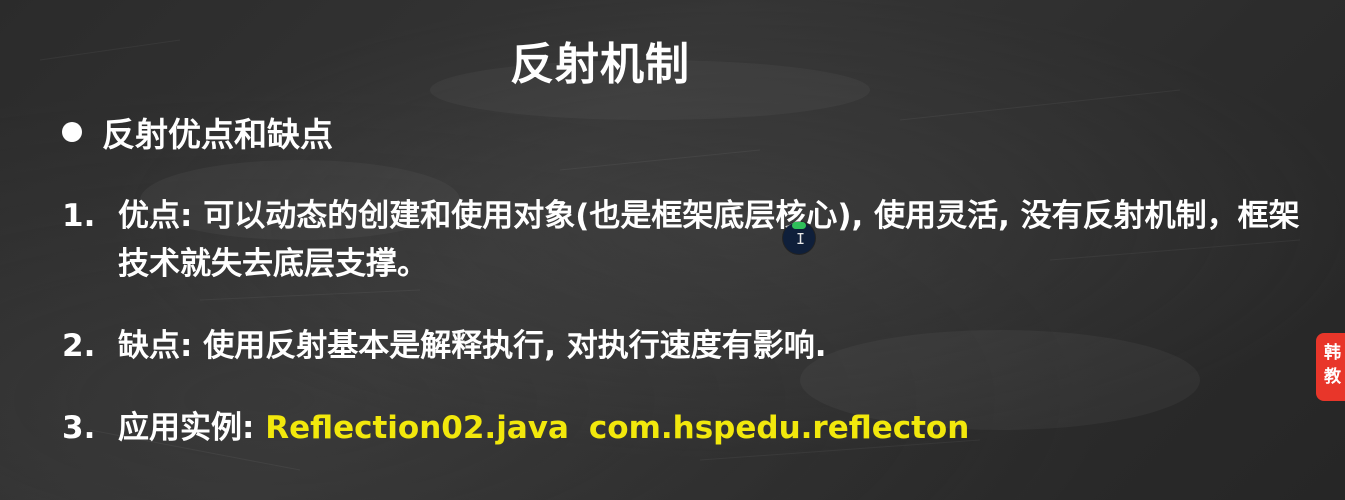  I want to click on ibeam-glyph: I, so click(801, 239).